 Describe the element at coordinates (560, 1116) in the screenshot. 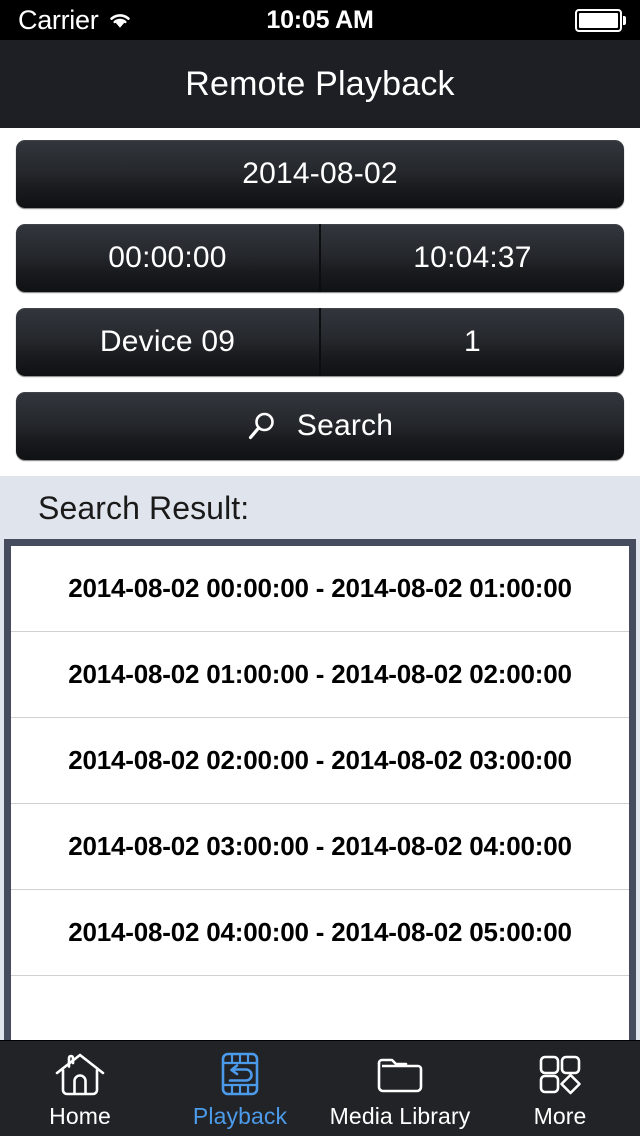

I see `tab-more-label: More` at that location.